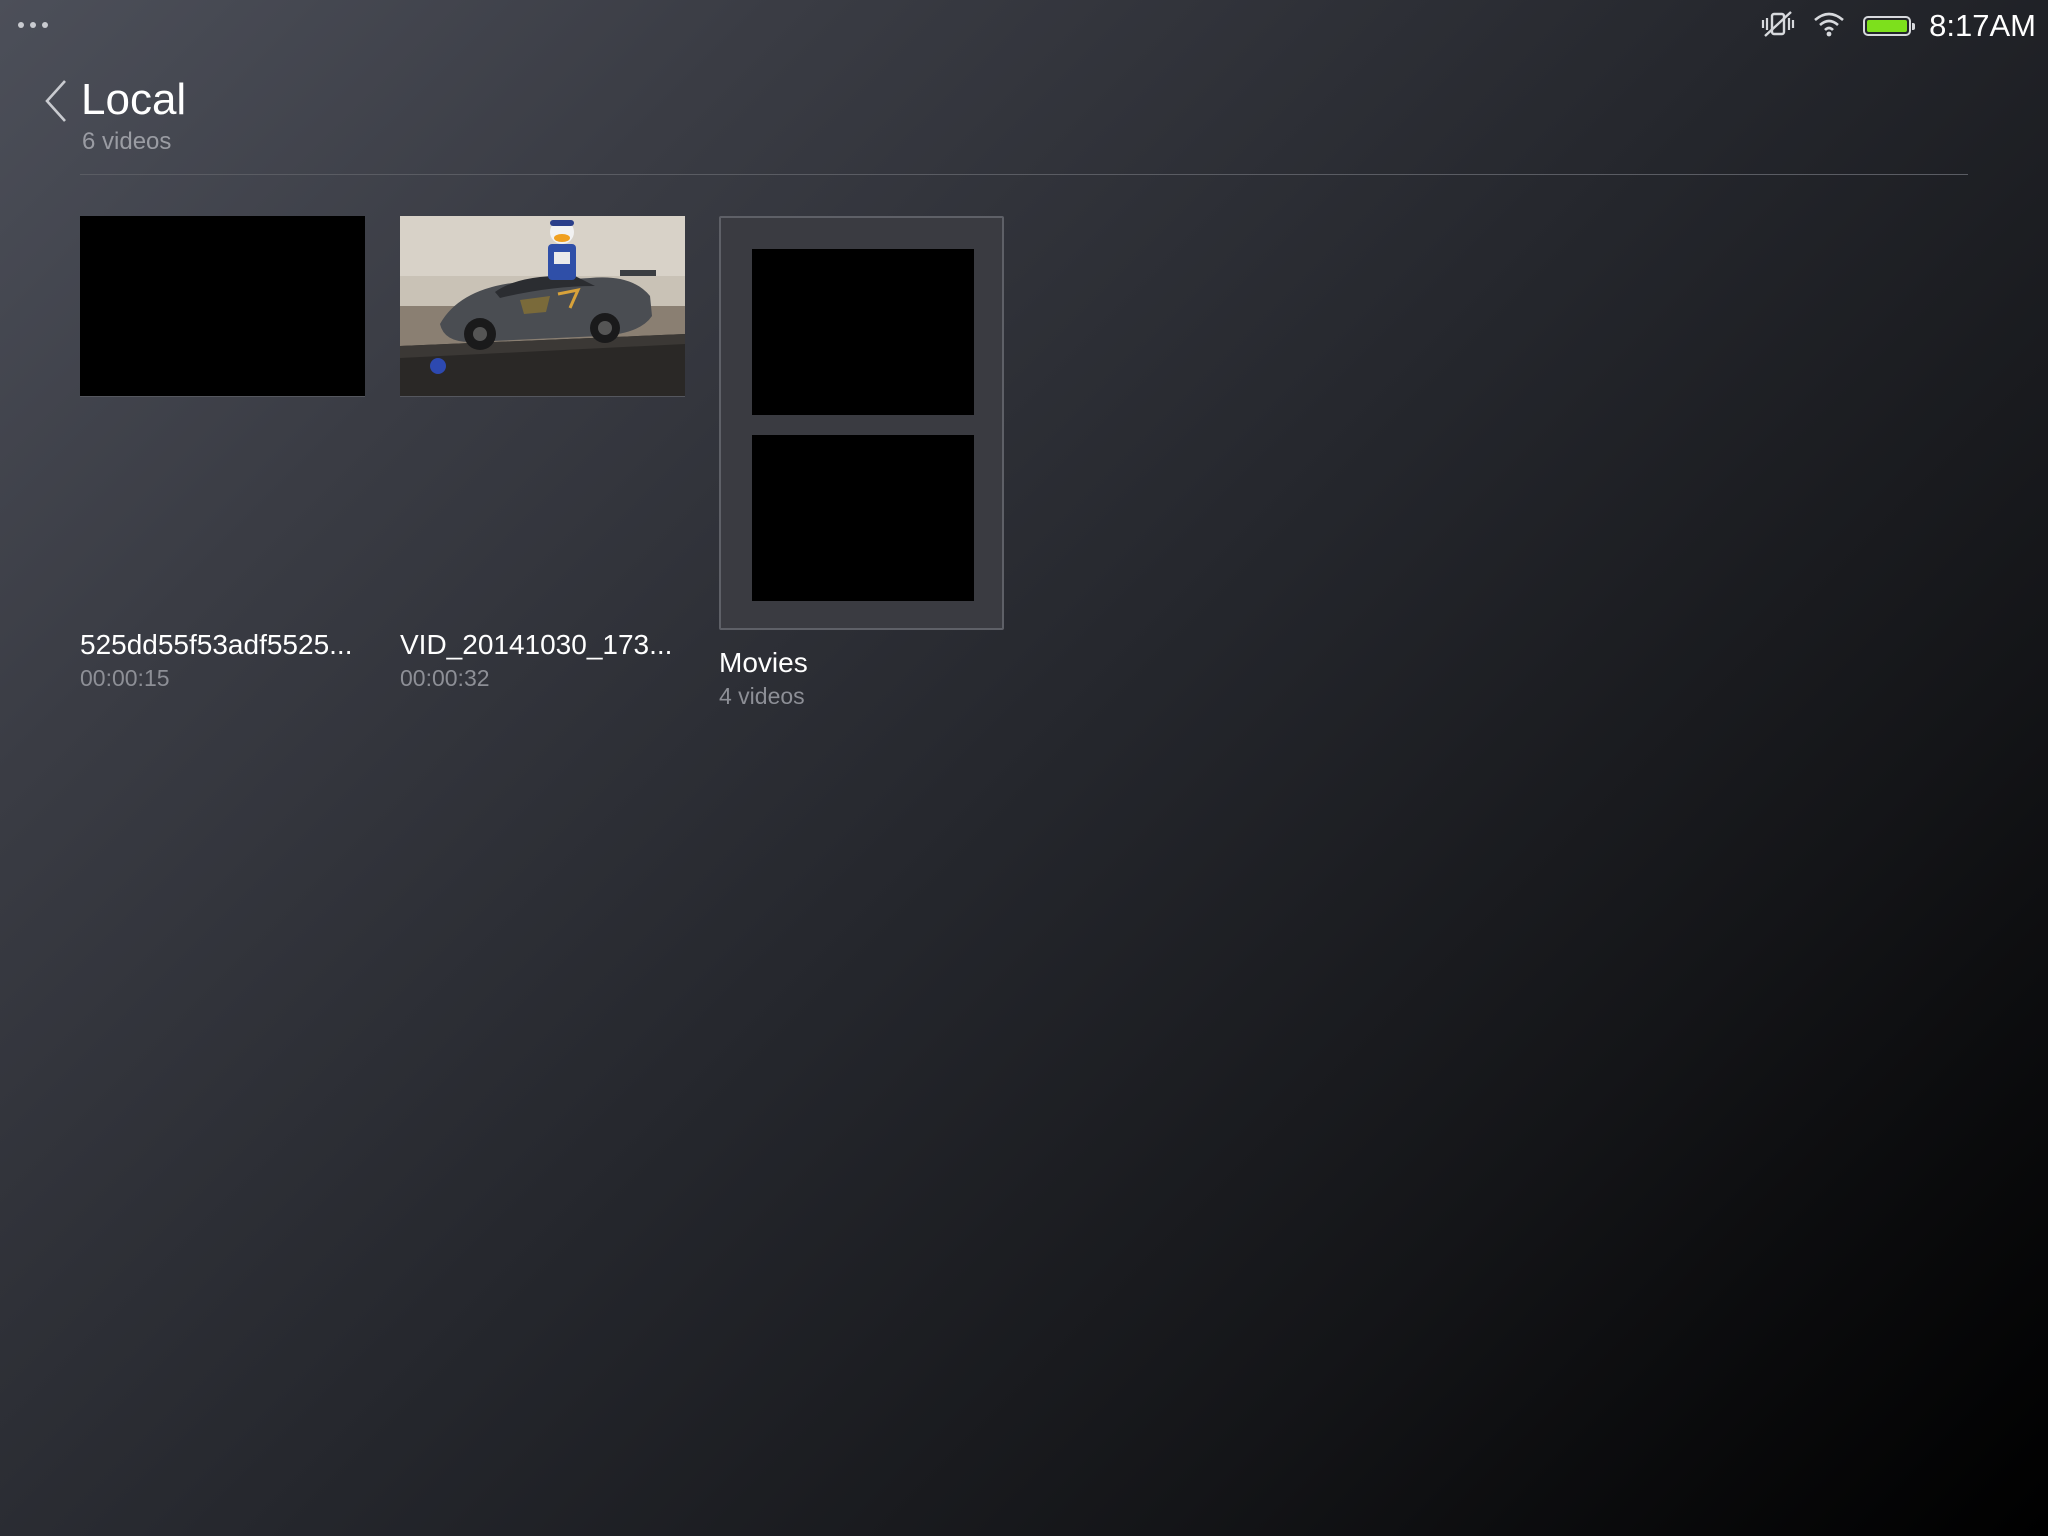  Describe the element at coordinates (127, 141) in the screenshot. I see `video-count: 6 videos` at that location.